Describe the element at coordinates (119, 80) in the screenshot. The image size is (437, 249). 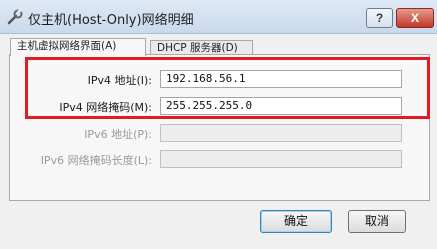
I see `ipv4-address-label: IPv4 地址(I):` at that location.